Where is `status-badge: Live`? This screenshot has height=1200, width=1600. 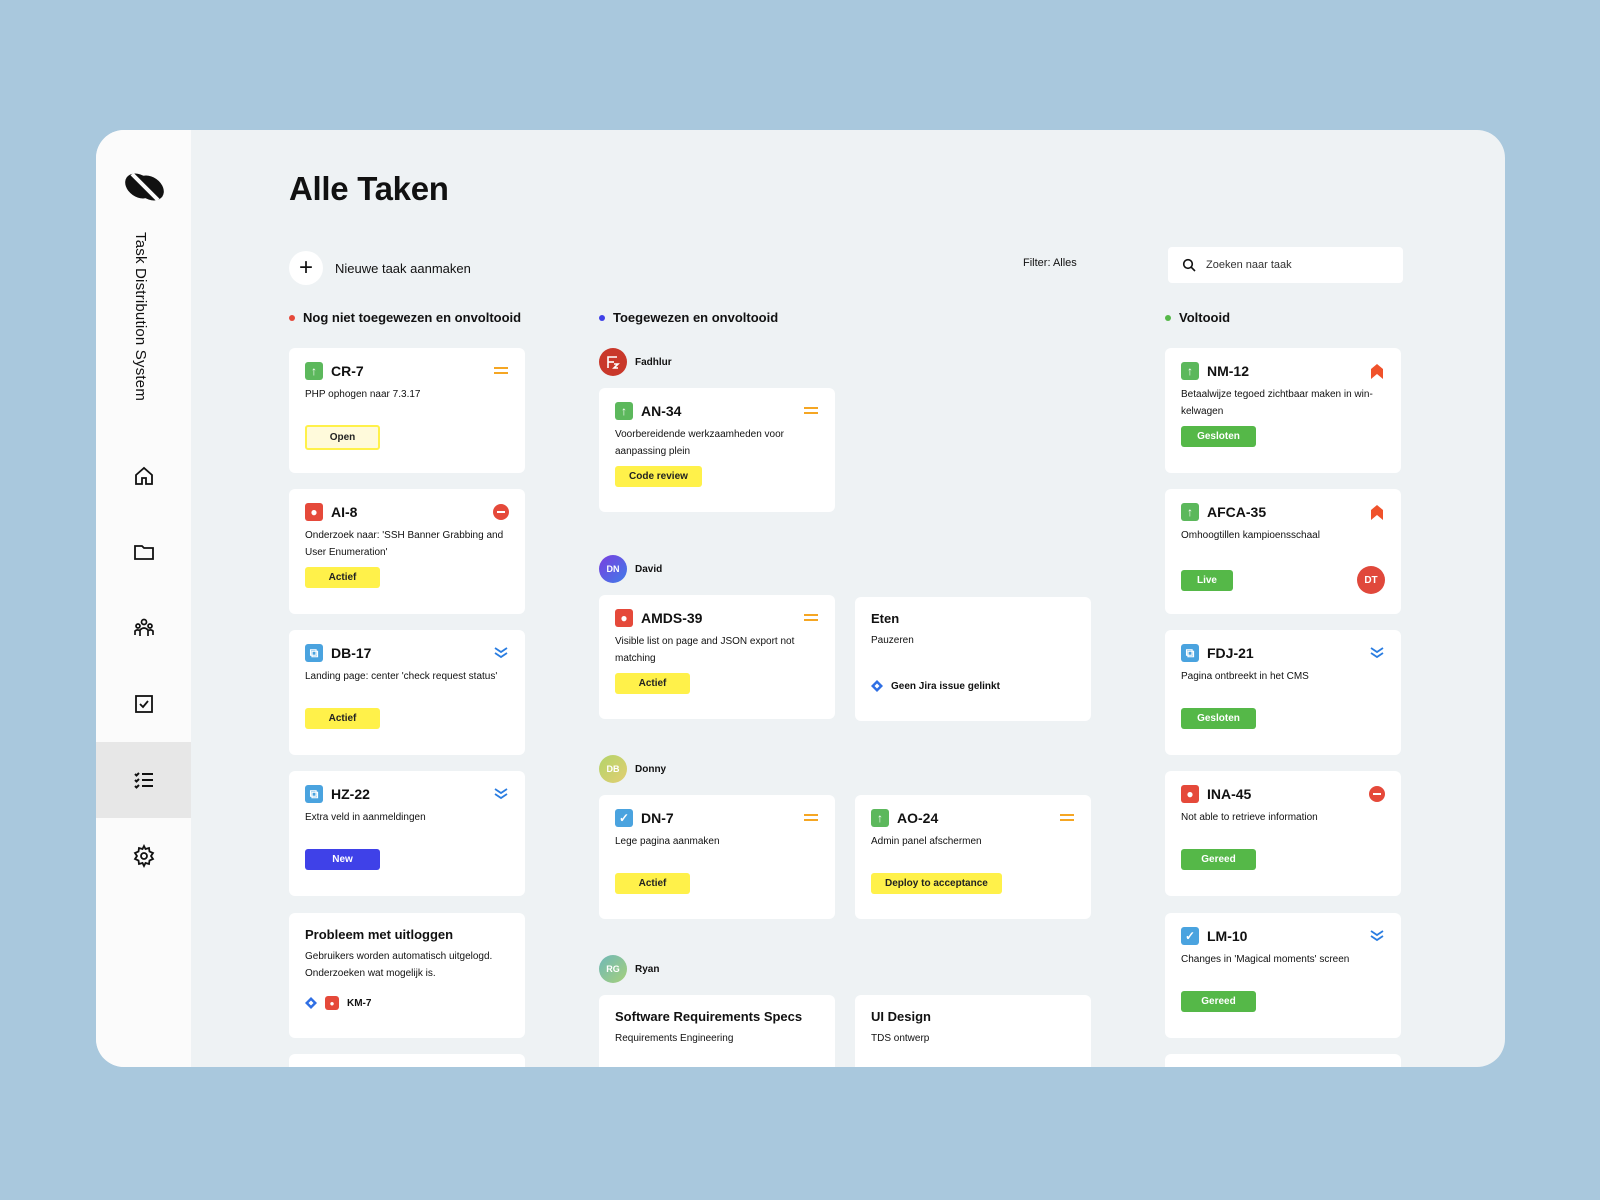 status-badge: Live is located at coordinates (1207, 580).